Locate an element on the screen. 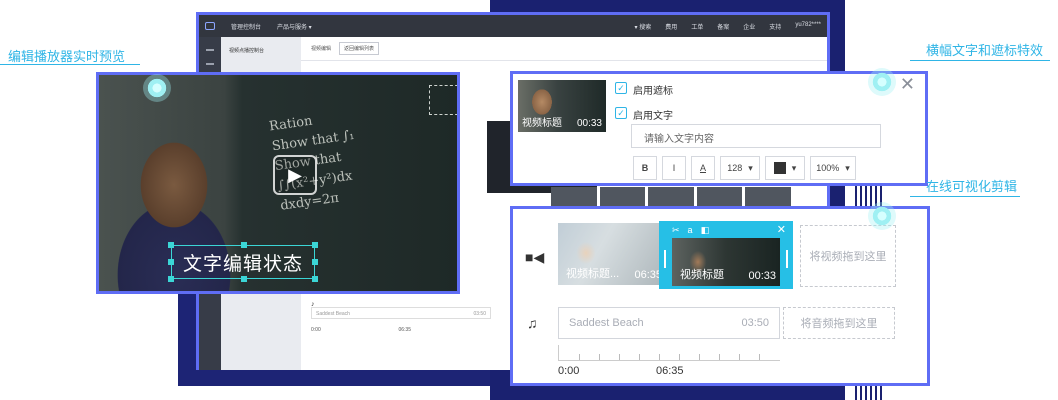 This screenshot has width=1058, height=400. italic-label: I is located at coordinates (674, 168).